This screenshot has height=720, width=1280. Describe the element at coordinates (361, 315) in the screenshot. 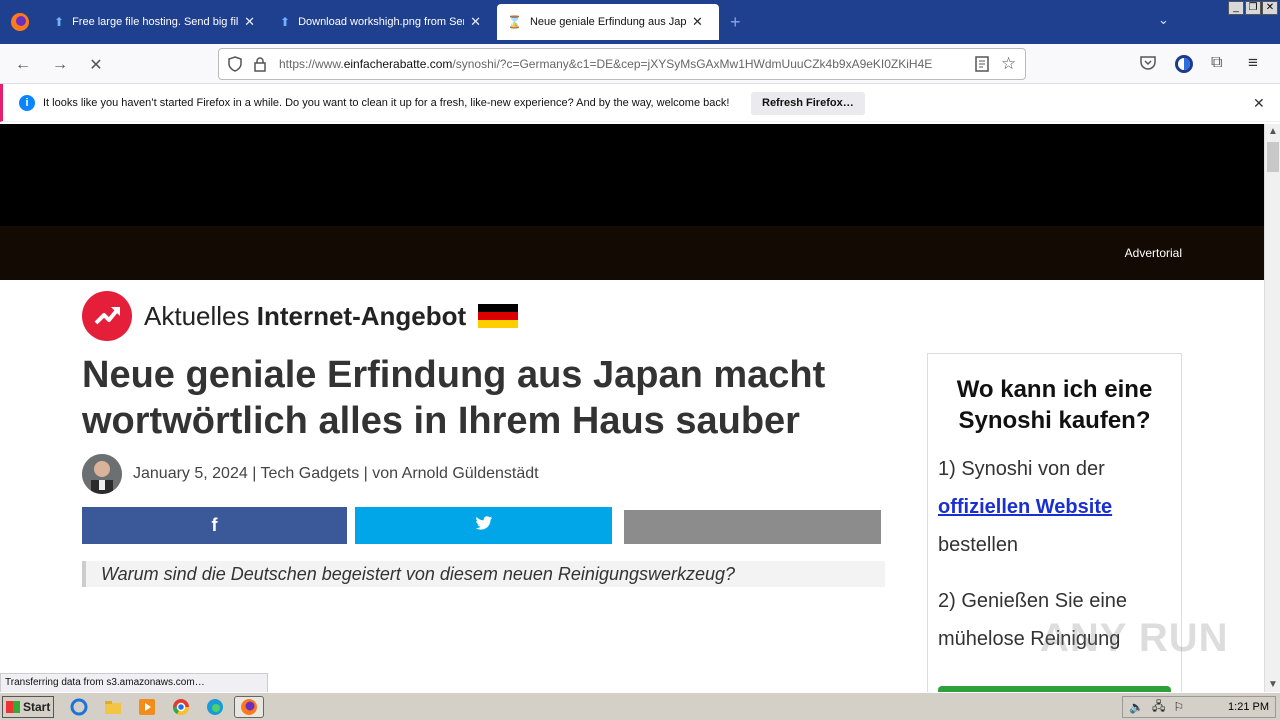

I see `brand-bold: Internet-Angebot` at that location.